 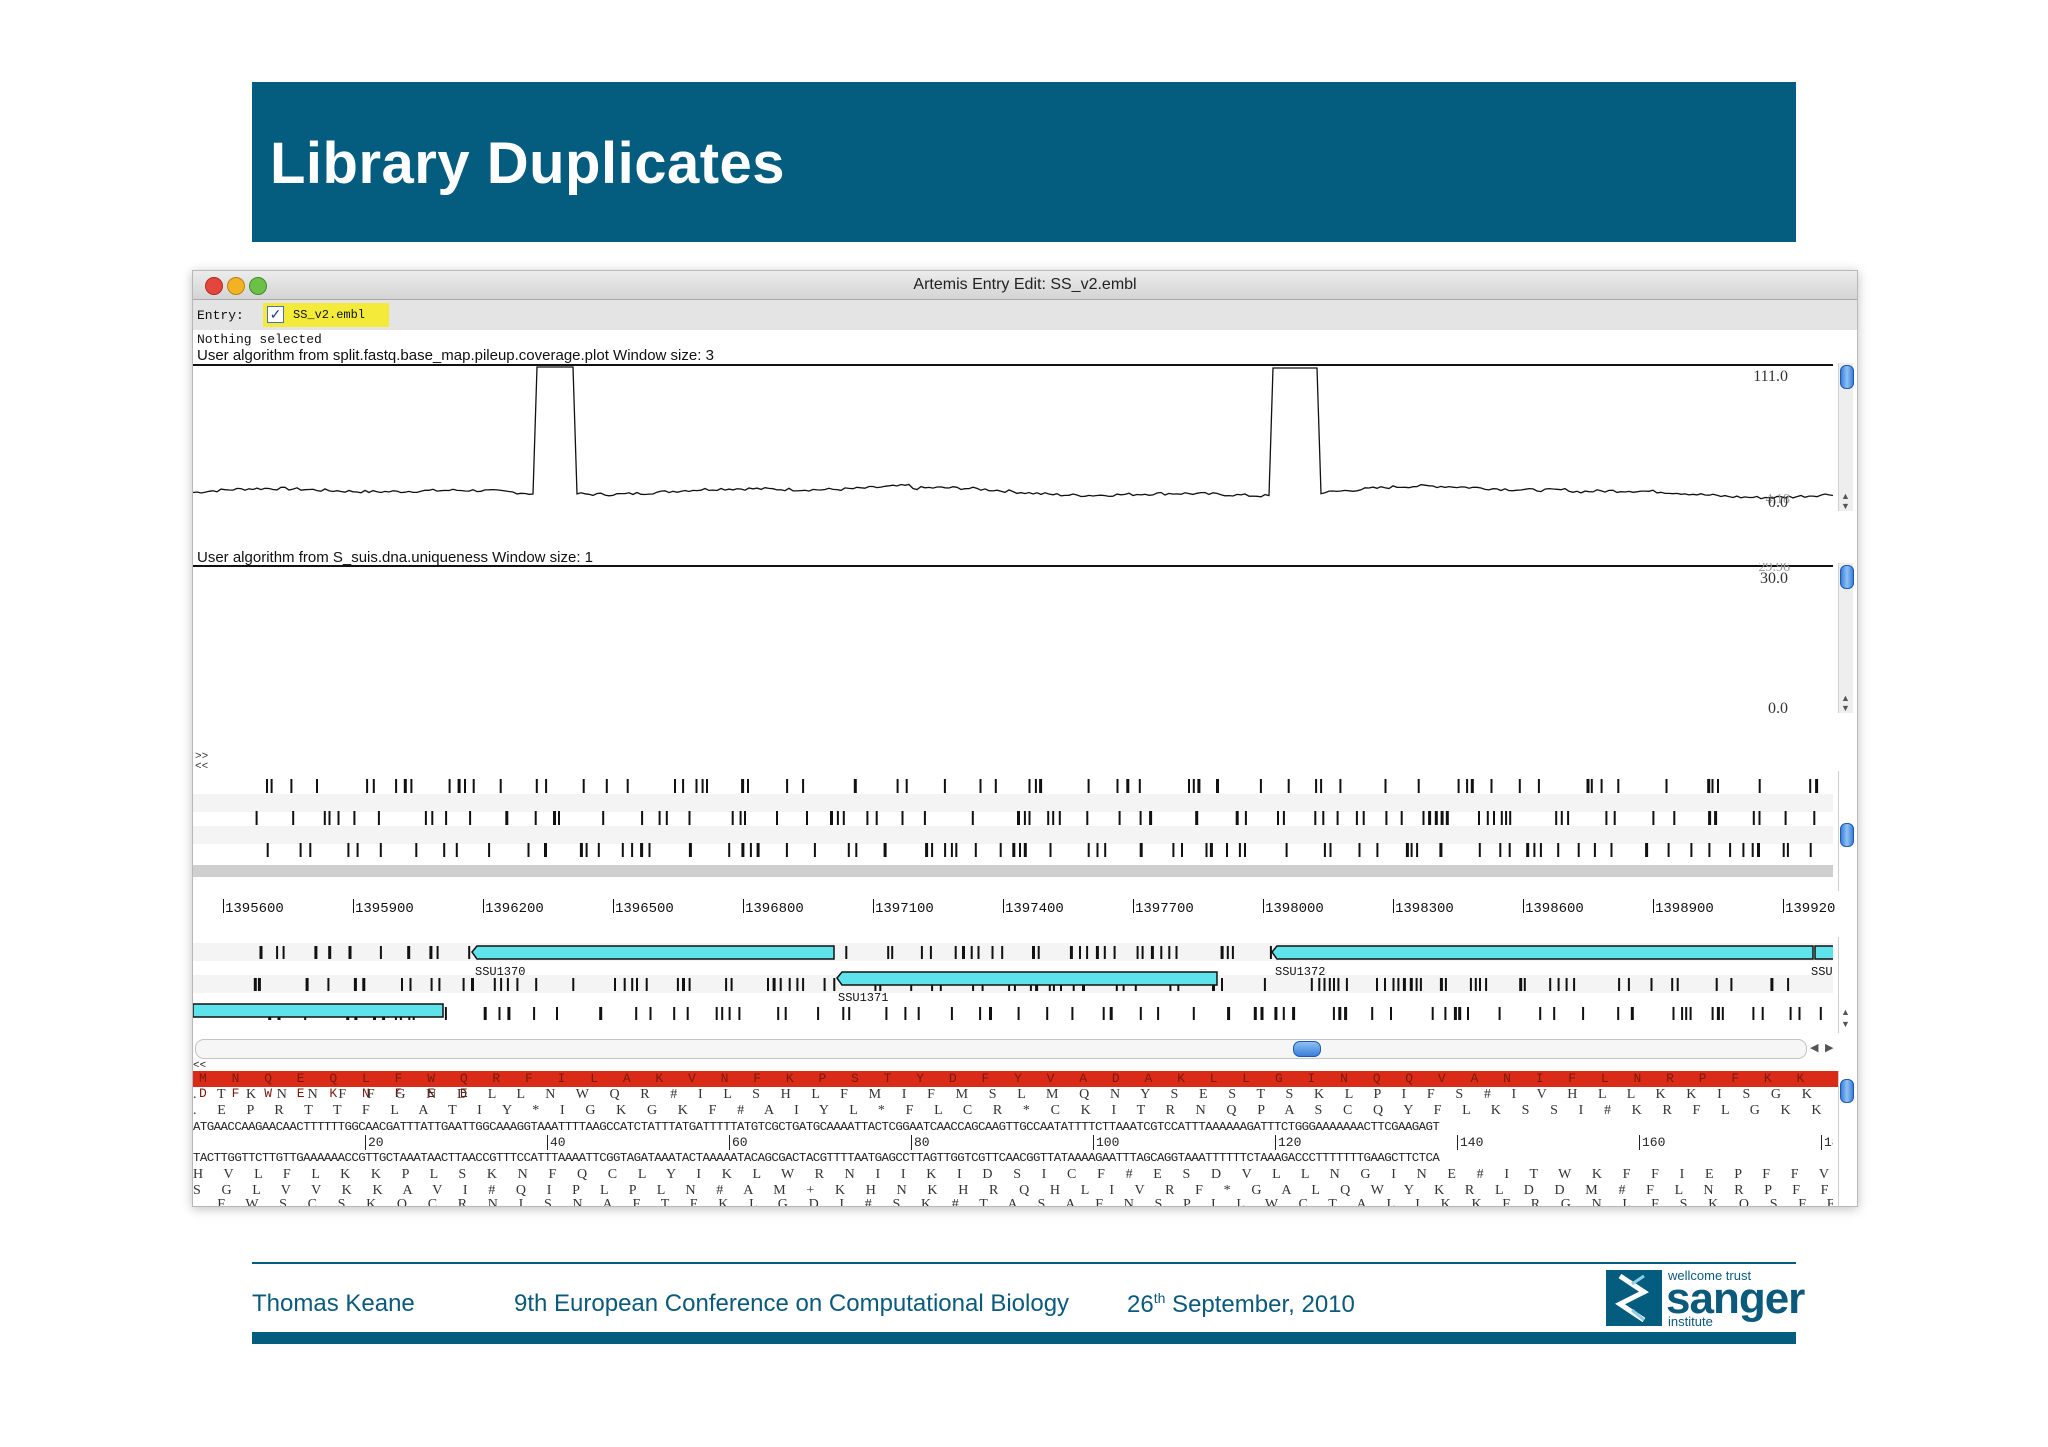 I want to click on frame-scroll-knob, so click(x=1847, y=835).